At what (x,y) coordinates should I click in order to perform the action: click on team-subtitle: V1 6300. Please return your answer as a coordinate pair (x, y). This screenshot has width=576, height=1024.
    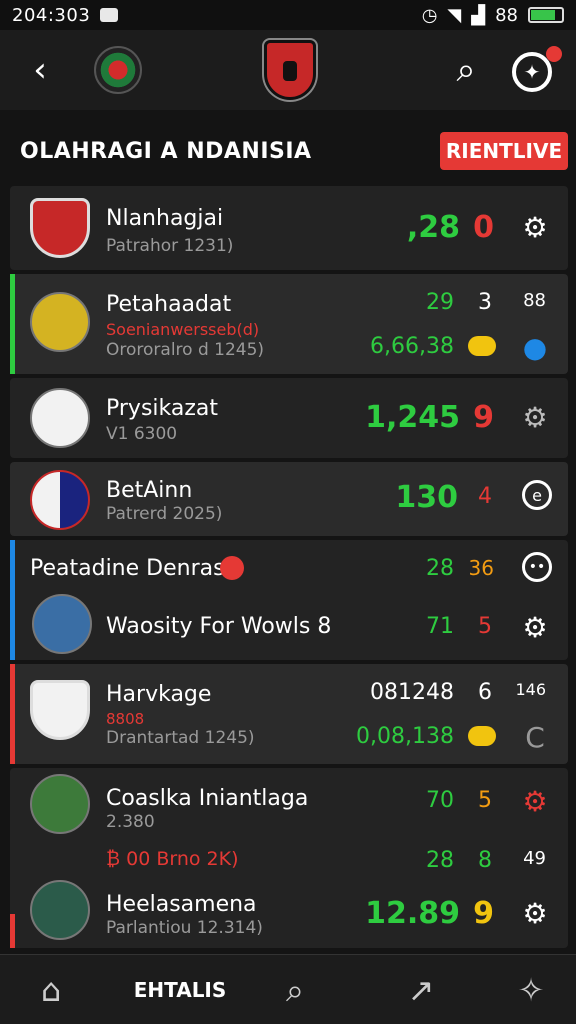
    Looking at the image, I should click on (142, 434).